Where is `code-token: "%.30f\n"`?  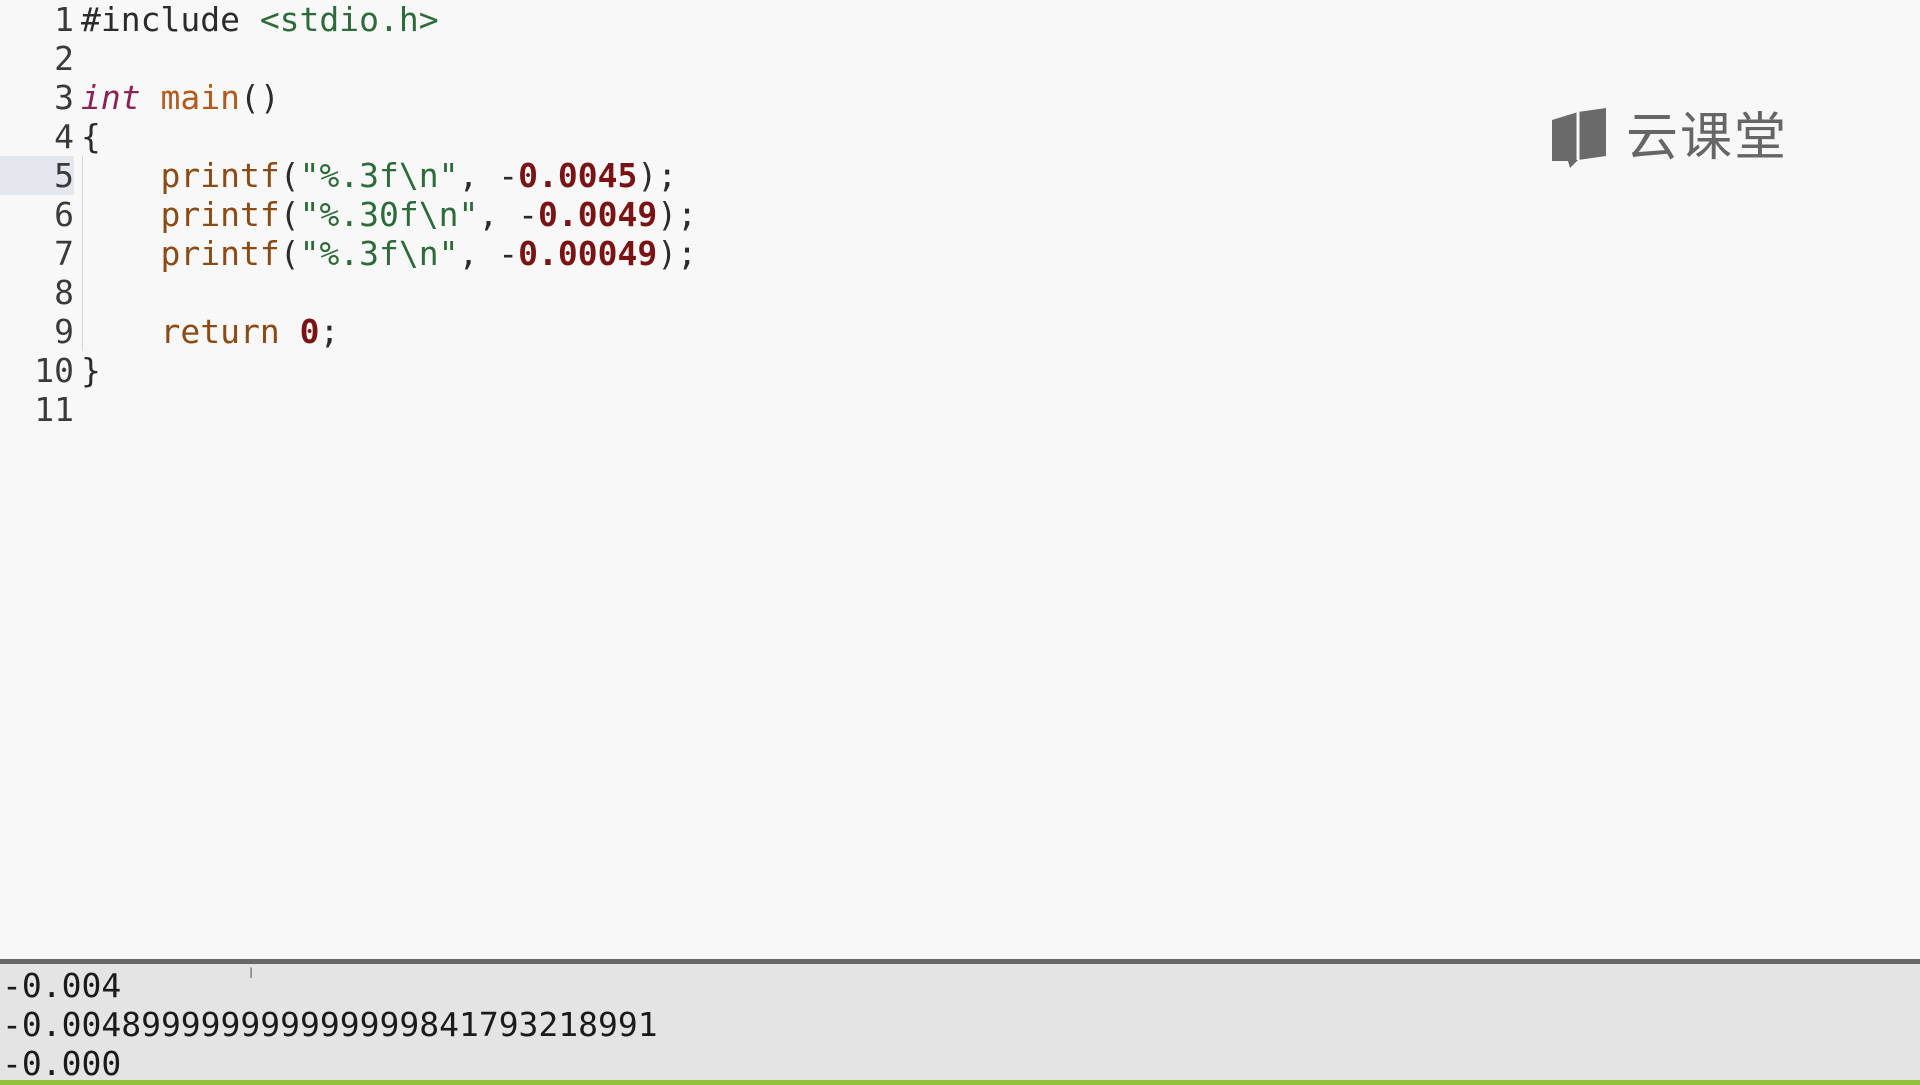 code-token: "%.30f\n" is located at coordinates (389, 214).